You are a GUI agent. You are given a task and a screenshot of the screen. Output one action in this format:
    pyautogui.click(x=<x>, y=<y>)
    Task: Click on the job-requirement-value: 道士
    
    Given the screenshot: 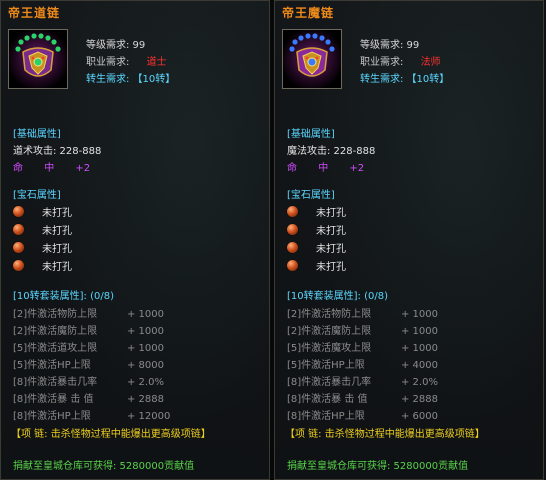 What is the action you would take?
    pyautogui.click(x=156, y=62)
    